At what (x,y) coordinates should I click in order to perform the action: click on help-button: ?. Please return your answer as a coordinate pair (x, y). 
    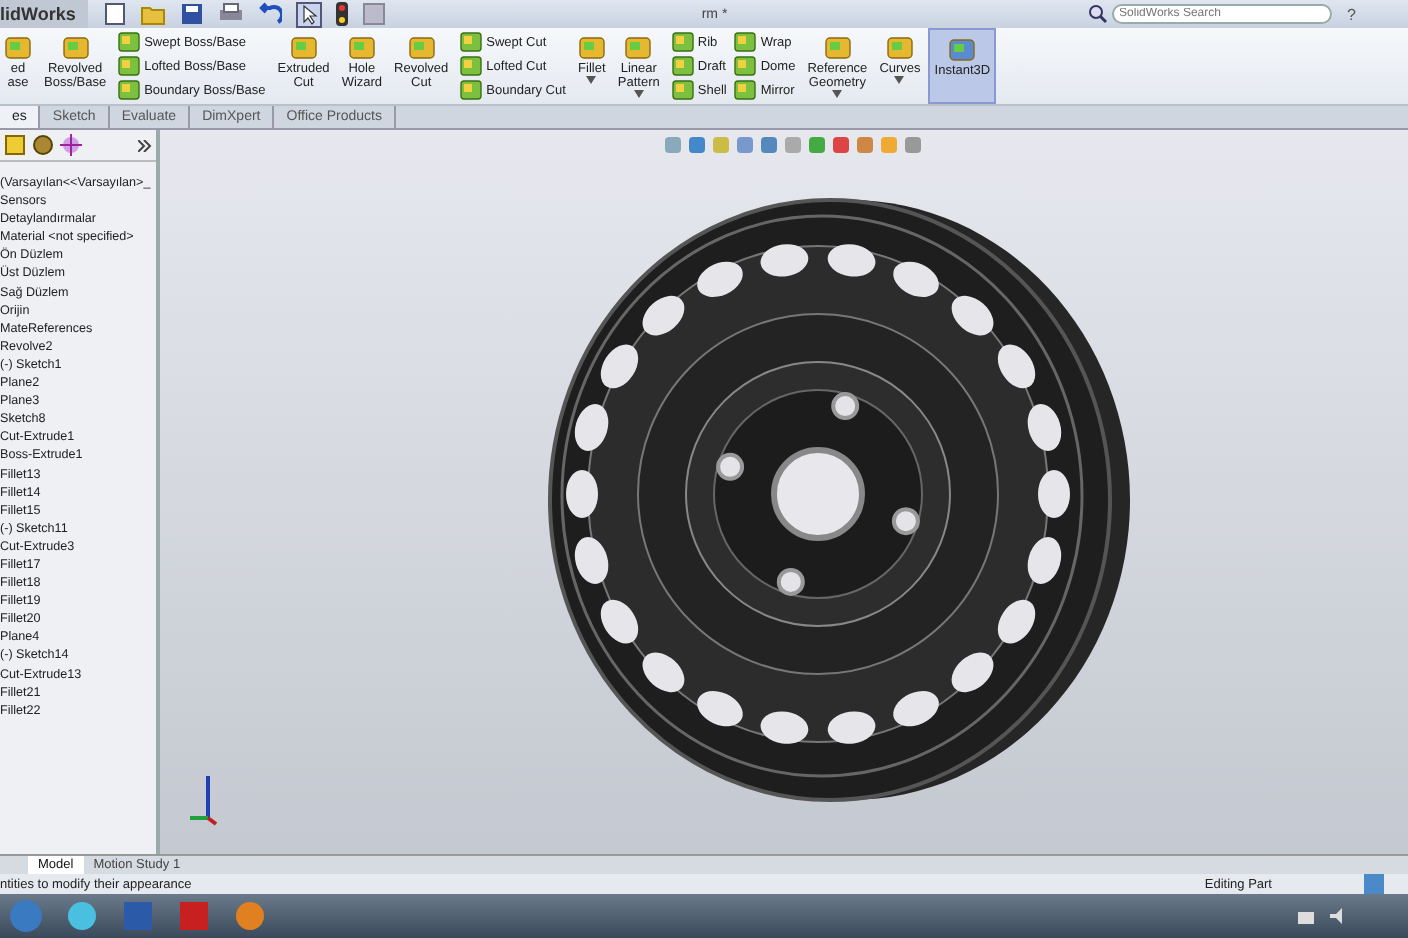
    Looking at the image, I should click on (1371, 14).